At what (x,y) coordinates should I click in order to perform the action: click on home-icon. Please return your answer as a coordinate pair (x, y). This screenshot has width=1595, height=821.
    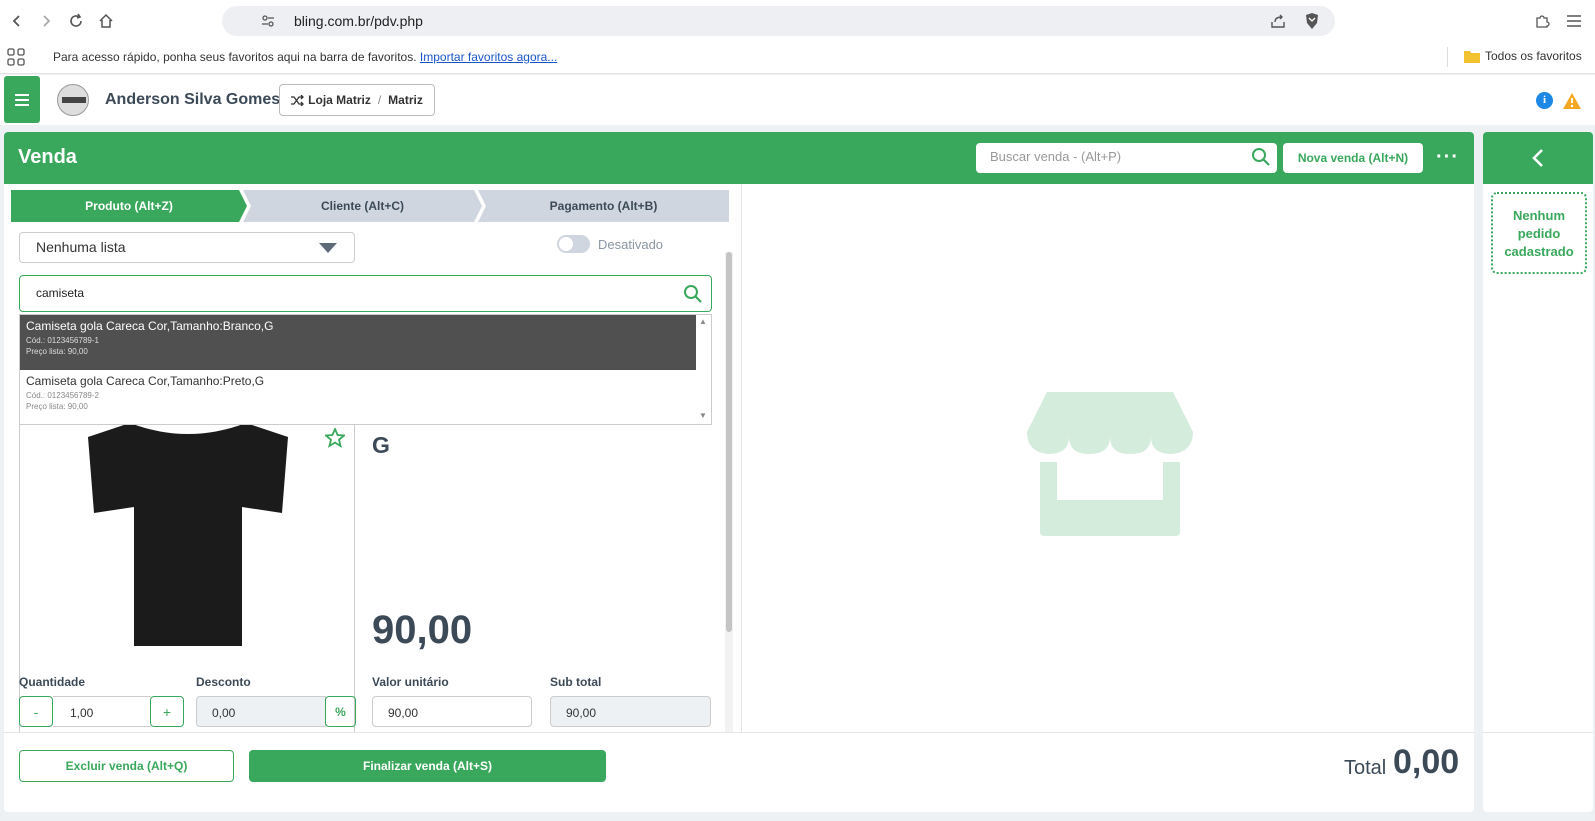
    Looking at the image, I should click on (106, 21).